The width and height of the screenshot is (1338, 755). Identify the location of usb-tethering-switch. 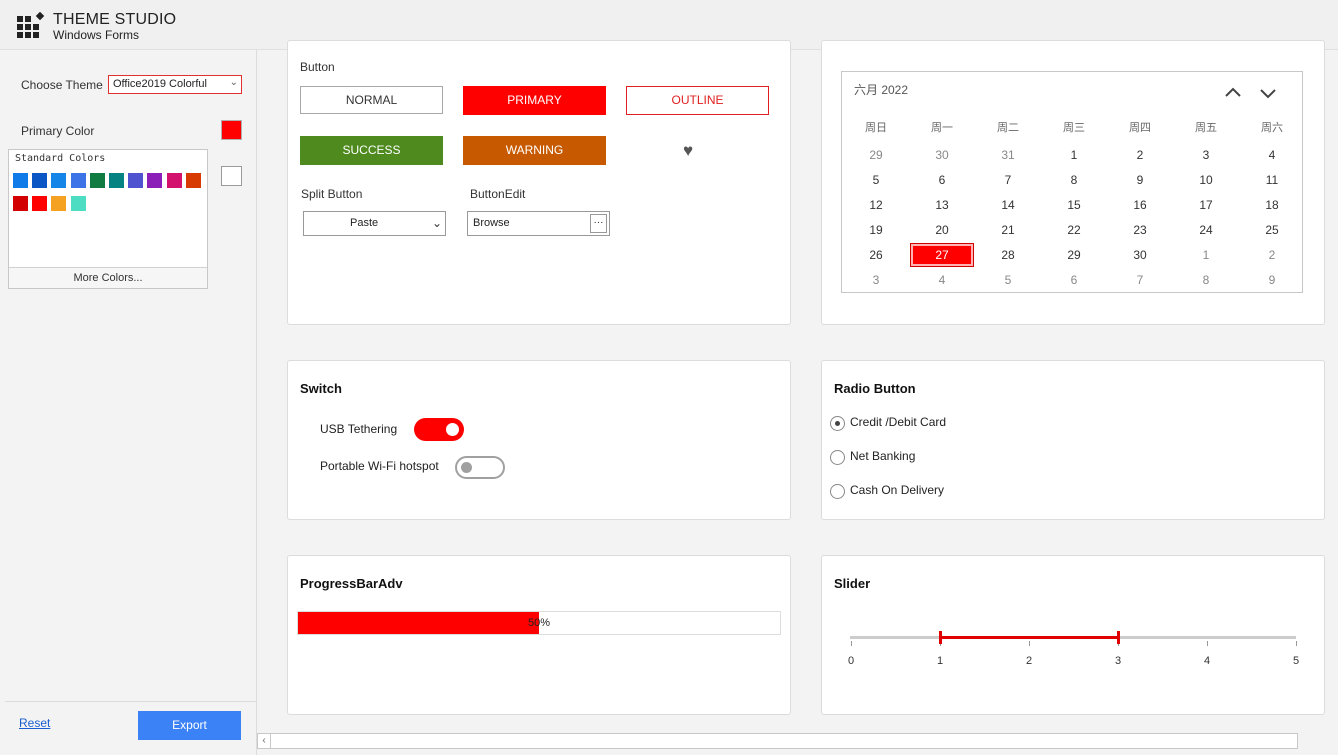
(439, 429).